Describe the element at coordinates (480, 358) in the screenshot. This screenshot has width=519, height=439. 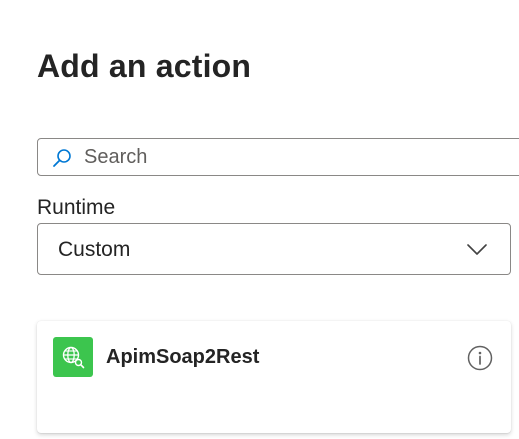
I see `info-icon` at that location.